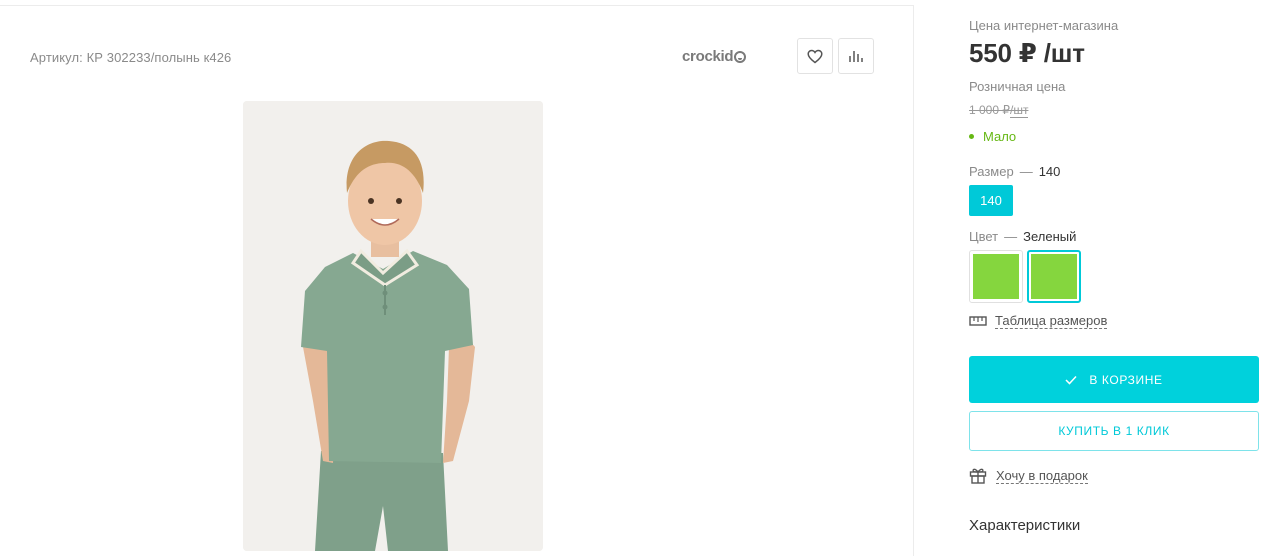 The height and width of the screenshot is (556, 1264). Describe the element at coordinates (1026, 171) in the screenshot. I see `size-dash: —` at that location.